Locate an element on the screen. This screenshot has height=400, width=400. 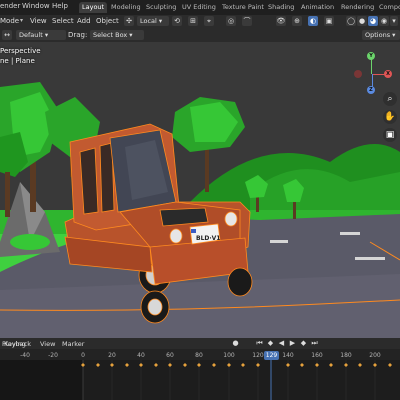
tick-label: 80 is located at coordinates (199, 355).